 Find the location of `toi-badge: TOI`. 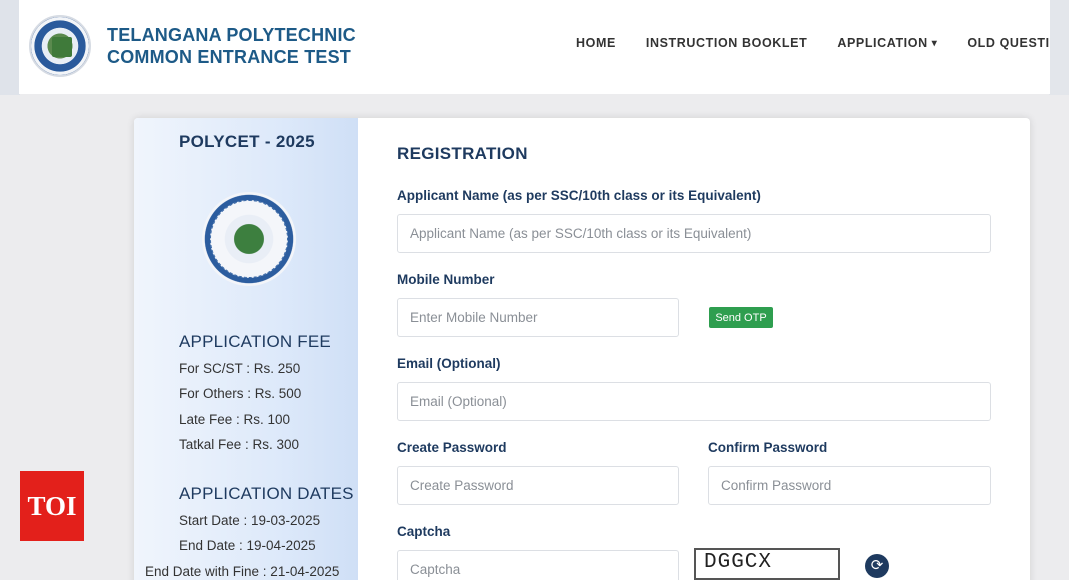

toi-badge: TOI is located at coordinates (52, 506).